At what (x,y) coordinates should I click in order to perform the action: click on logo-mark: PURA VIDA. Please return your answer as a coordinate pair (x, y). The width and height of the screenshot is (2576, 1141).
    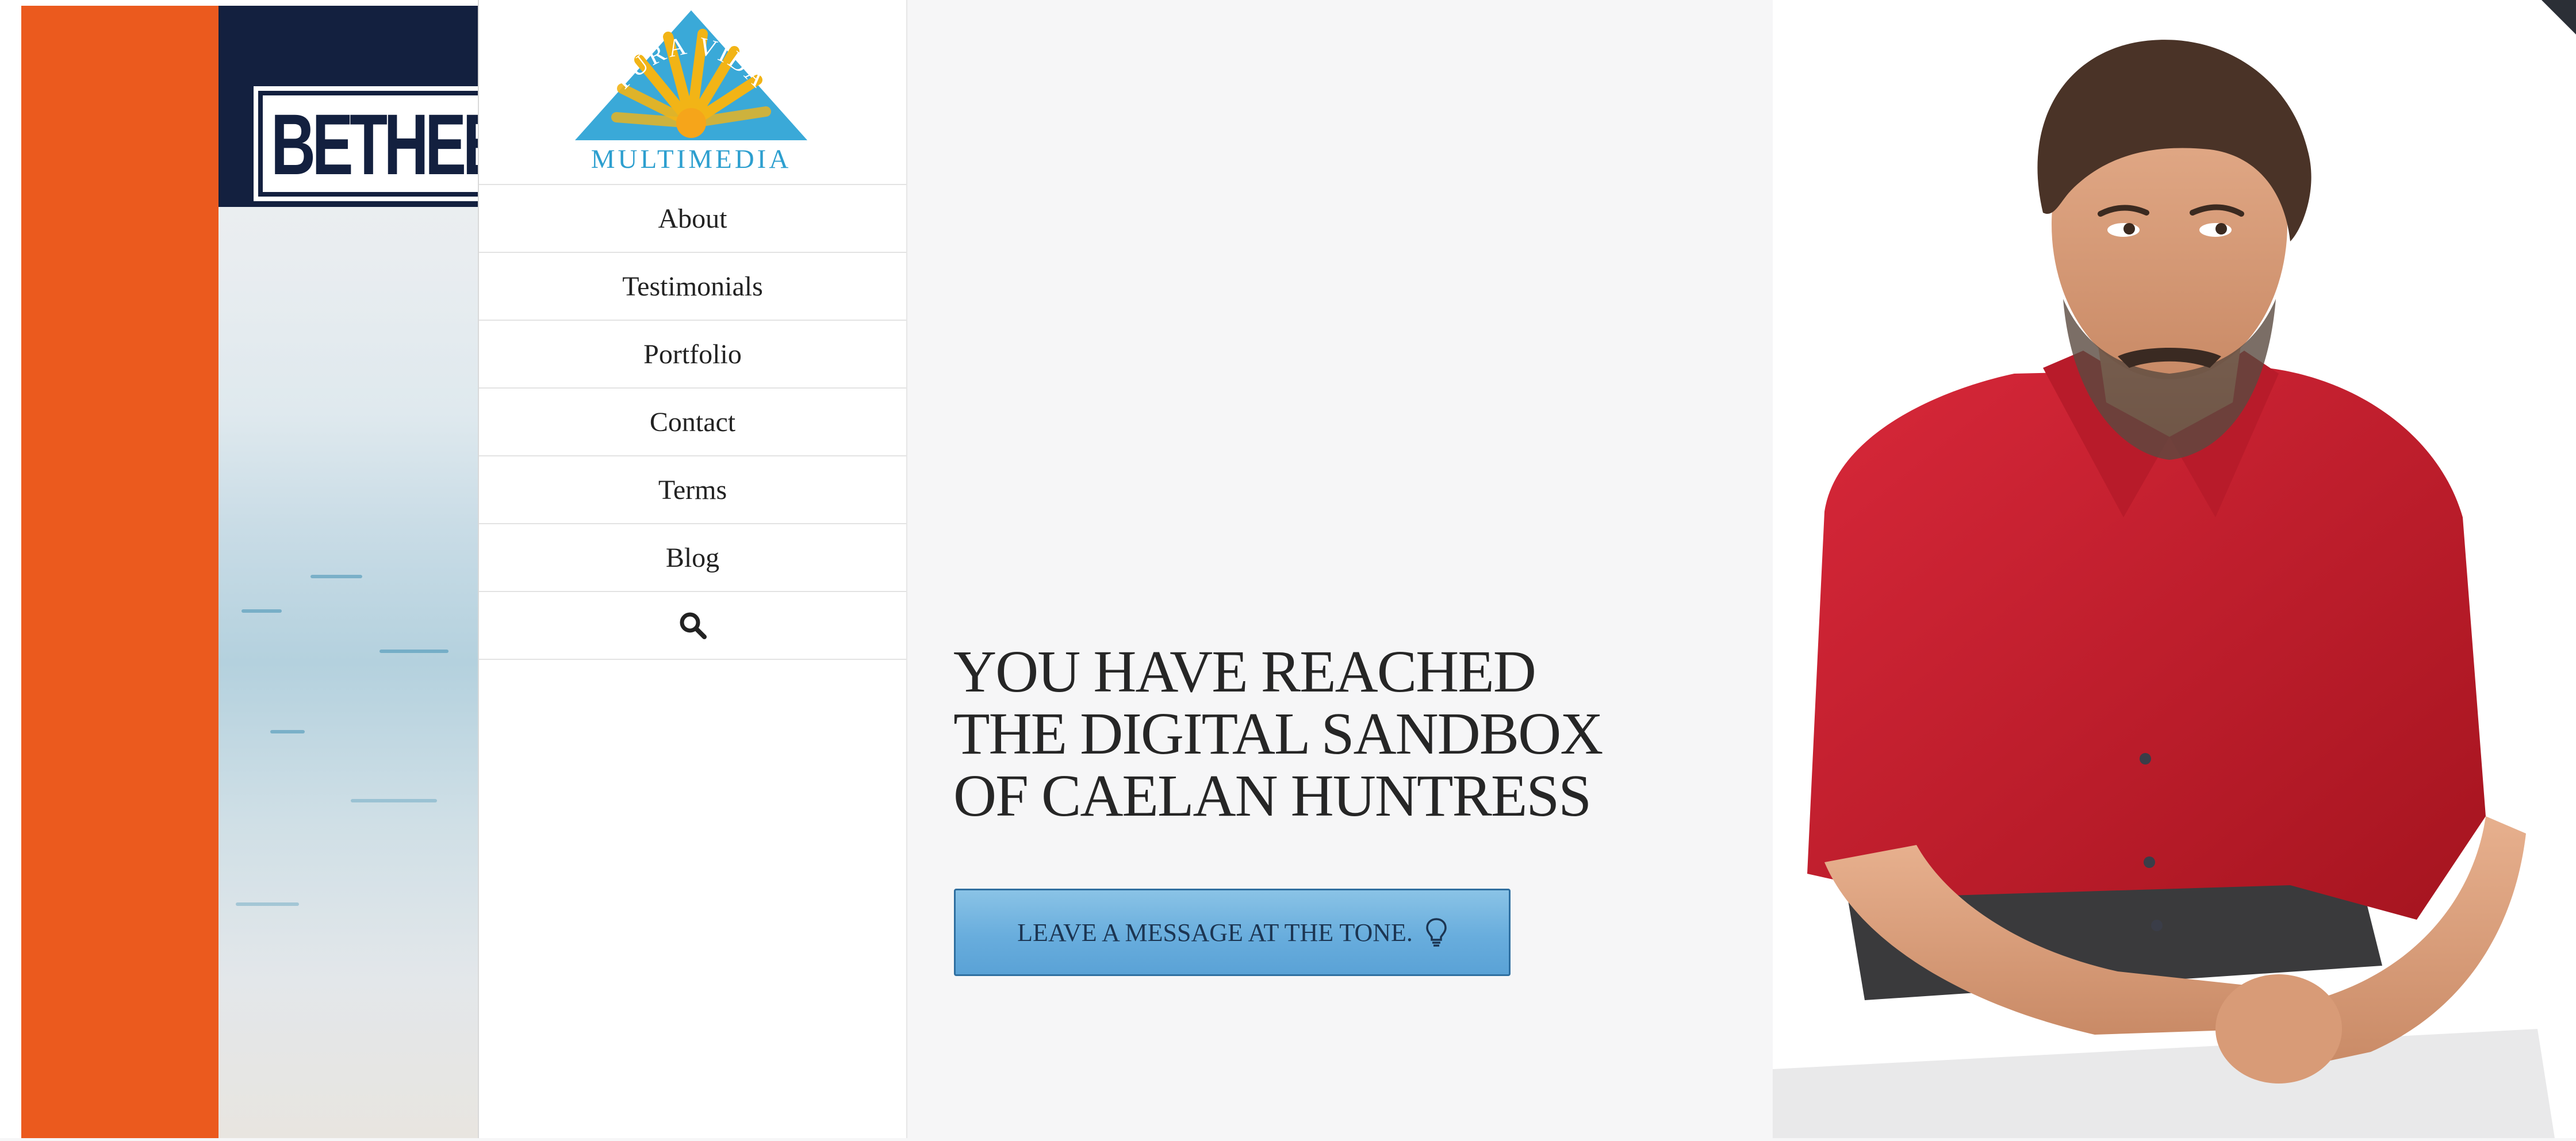
    Looking at the image, I should click on (691, 75).